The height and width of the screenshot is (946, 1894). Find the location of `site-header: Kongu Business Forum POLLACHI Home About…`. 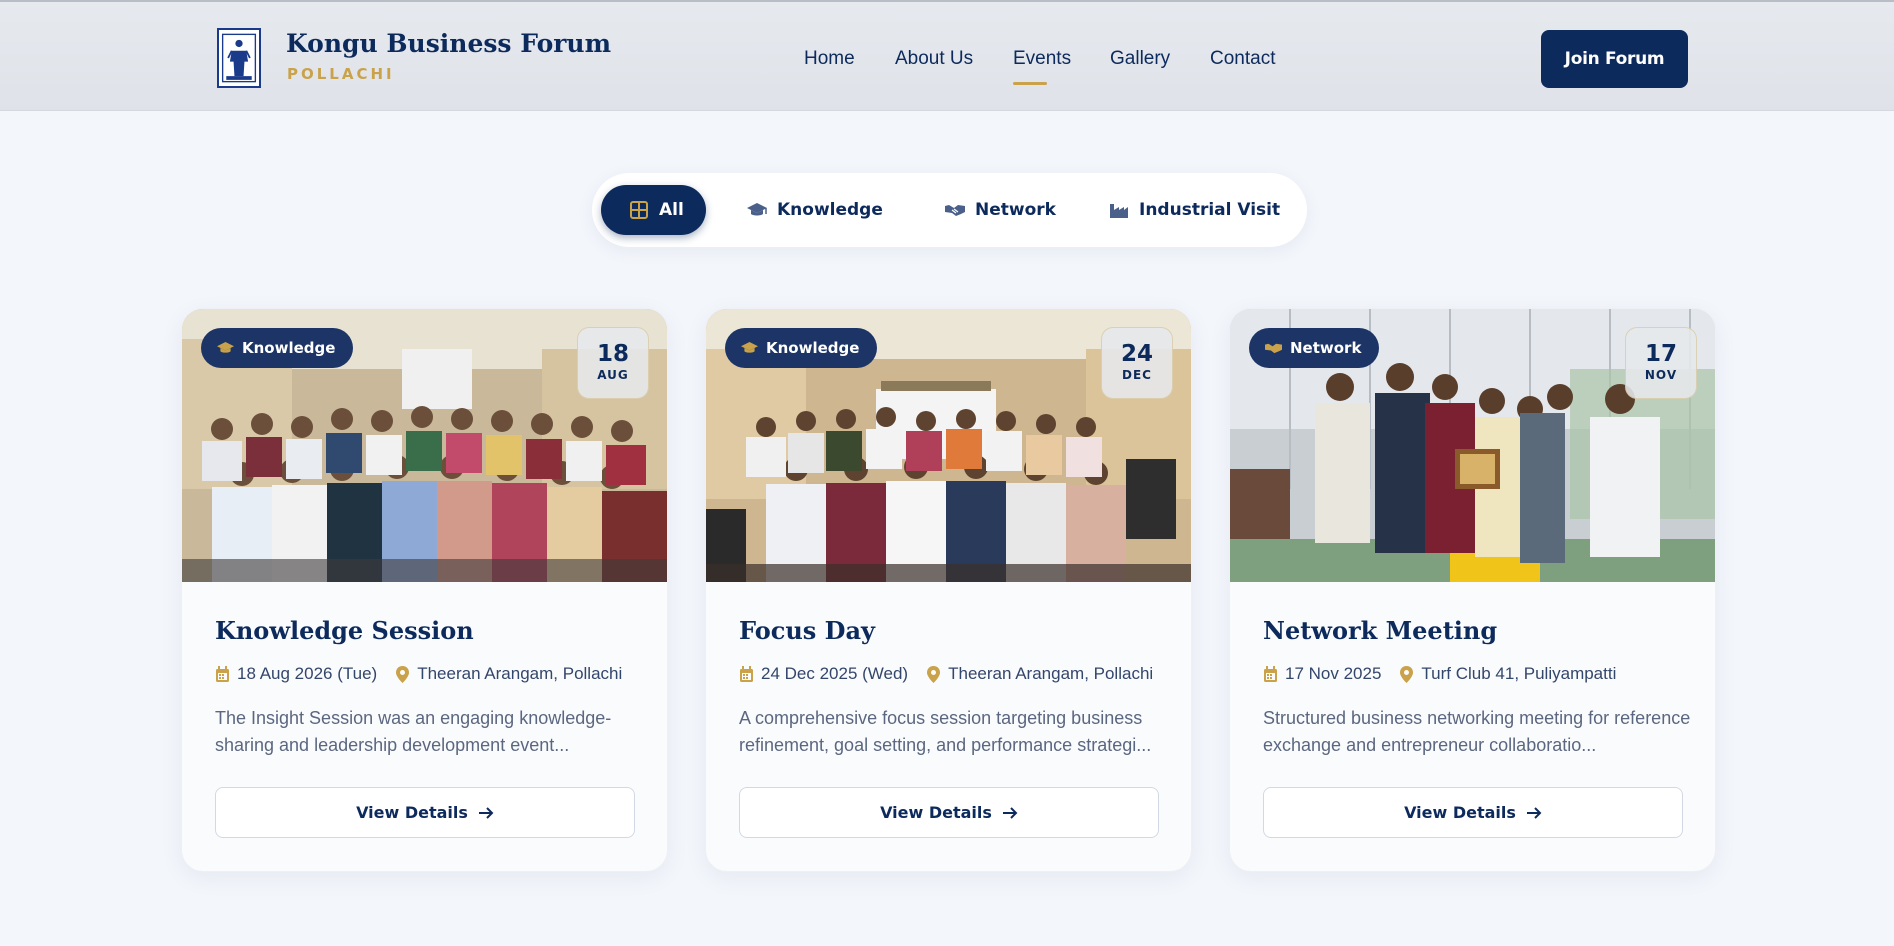

site-header: Kongu Business Forum POLLACHI Home About… is located at coordinates (947, 55).